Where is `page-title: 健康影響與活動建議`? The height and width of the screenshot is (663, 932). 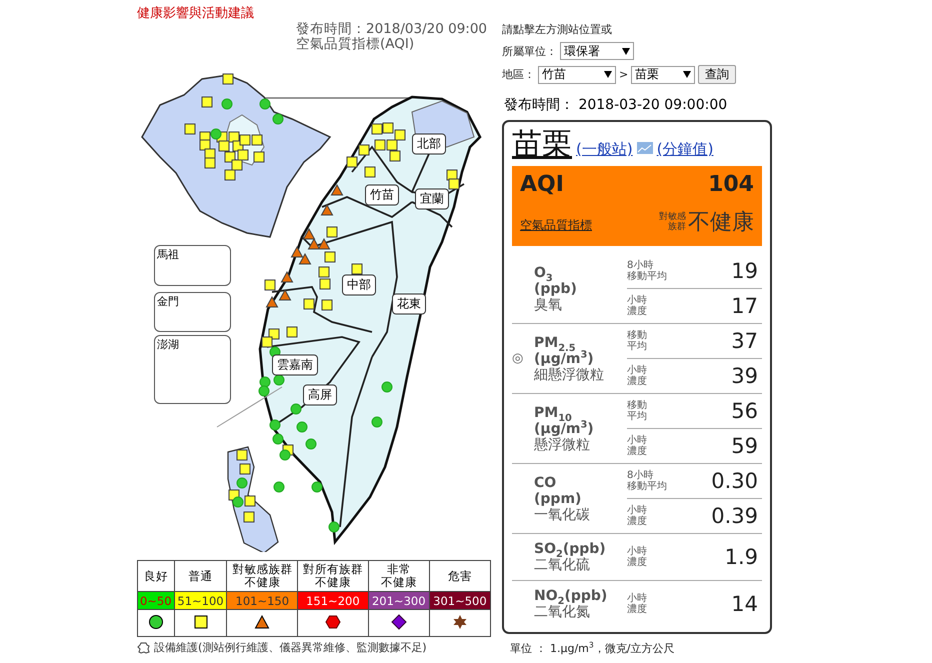
page-title: 健康影響與活動建議 is located at coordinates (195, 13).